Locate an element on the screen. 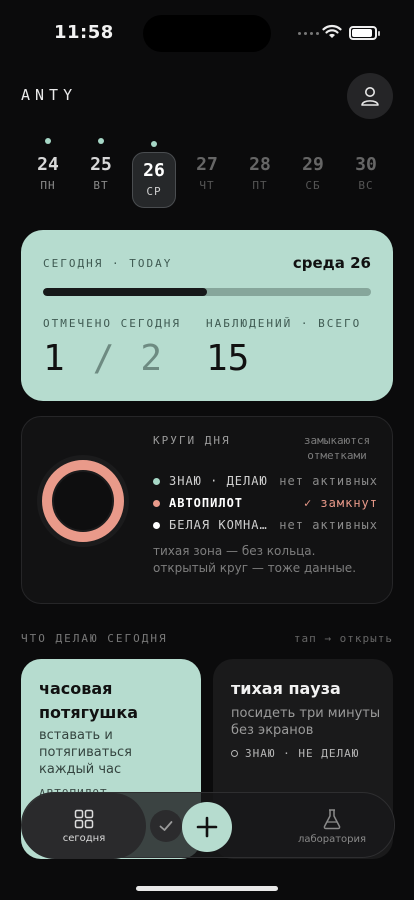 The width and height of the screenshot is (414, 900). profile-button is located at coordinates (370, 96).